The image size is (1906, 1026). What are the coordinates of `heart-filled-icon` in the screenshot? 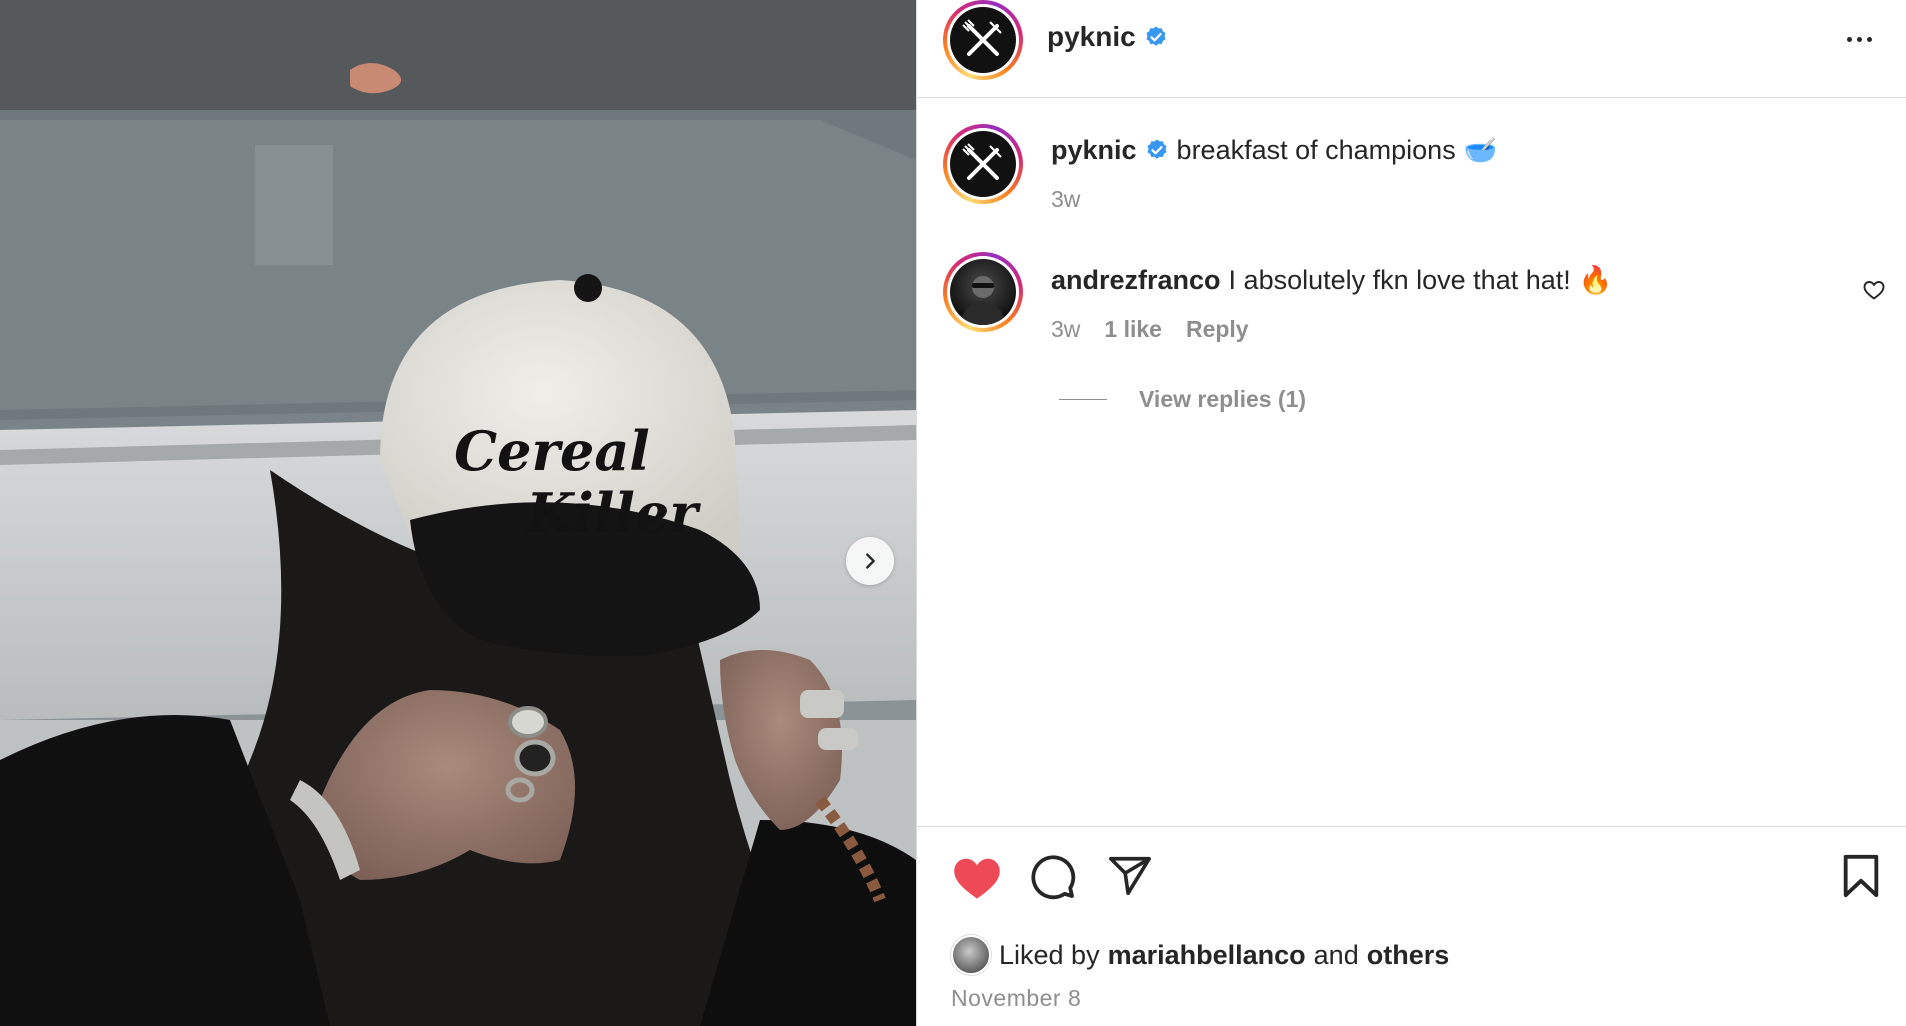 It's located at (977, 878).